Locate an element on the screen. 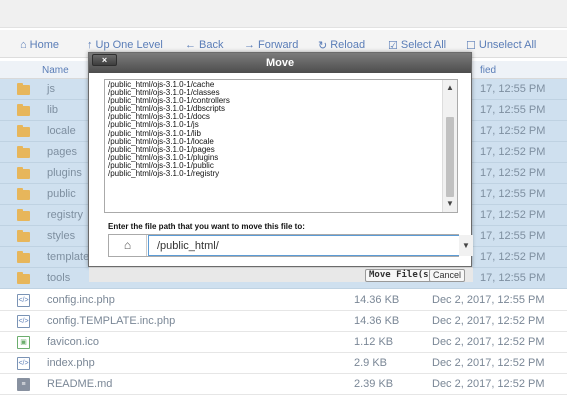  file-size: 1.12 KB is located at coordinates (374, 342).